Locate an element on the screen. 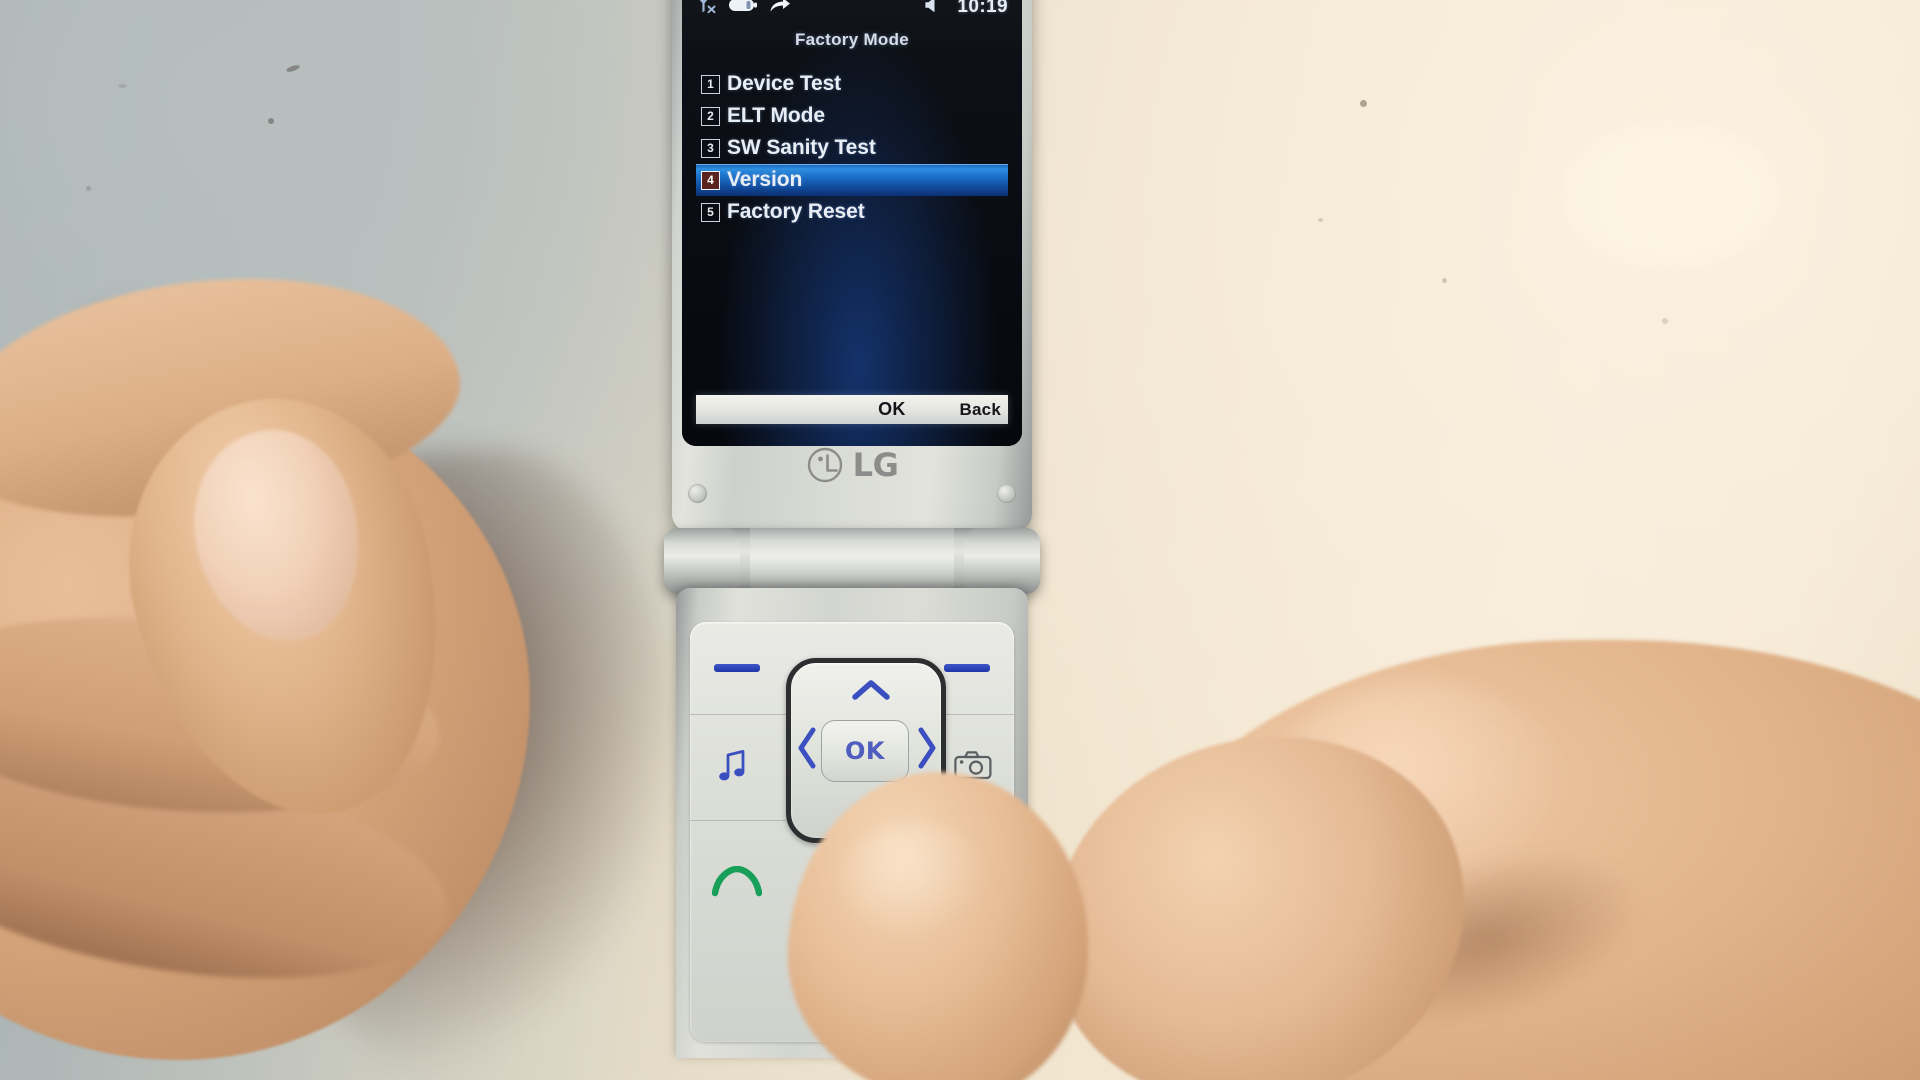 The height and width of the screenshot is (1080, 1920). menu-item-label: SW Sanity Test is located at coordinates (801, 147).